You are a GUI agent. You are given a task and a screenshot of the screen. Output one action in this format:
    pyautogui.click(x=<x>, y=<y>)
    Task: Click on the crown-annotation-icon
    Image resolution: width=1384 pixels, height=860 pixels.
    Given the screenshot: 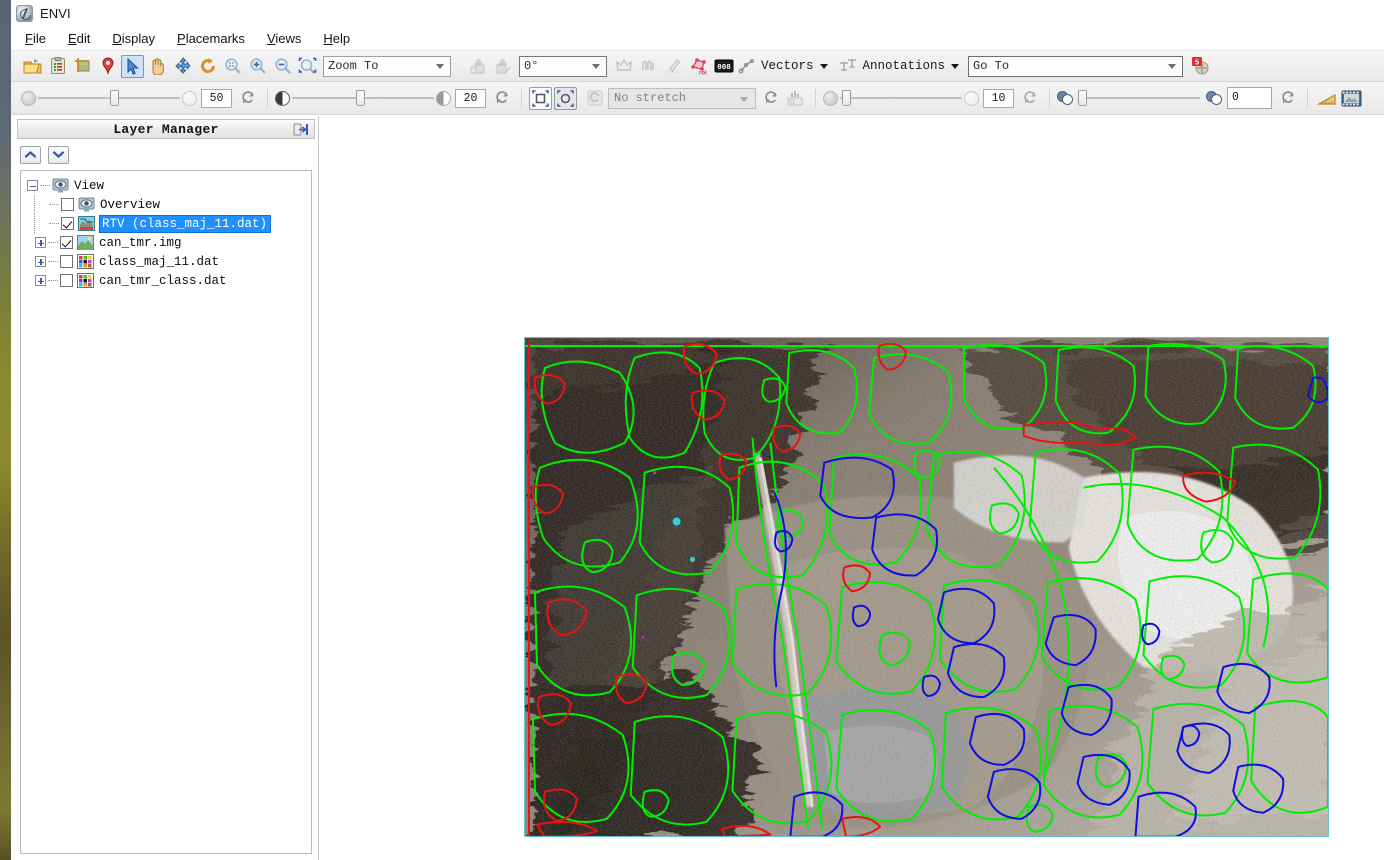 What is the action you would take?
    pyautogui.click(x=623, y=66)
    